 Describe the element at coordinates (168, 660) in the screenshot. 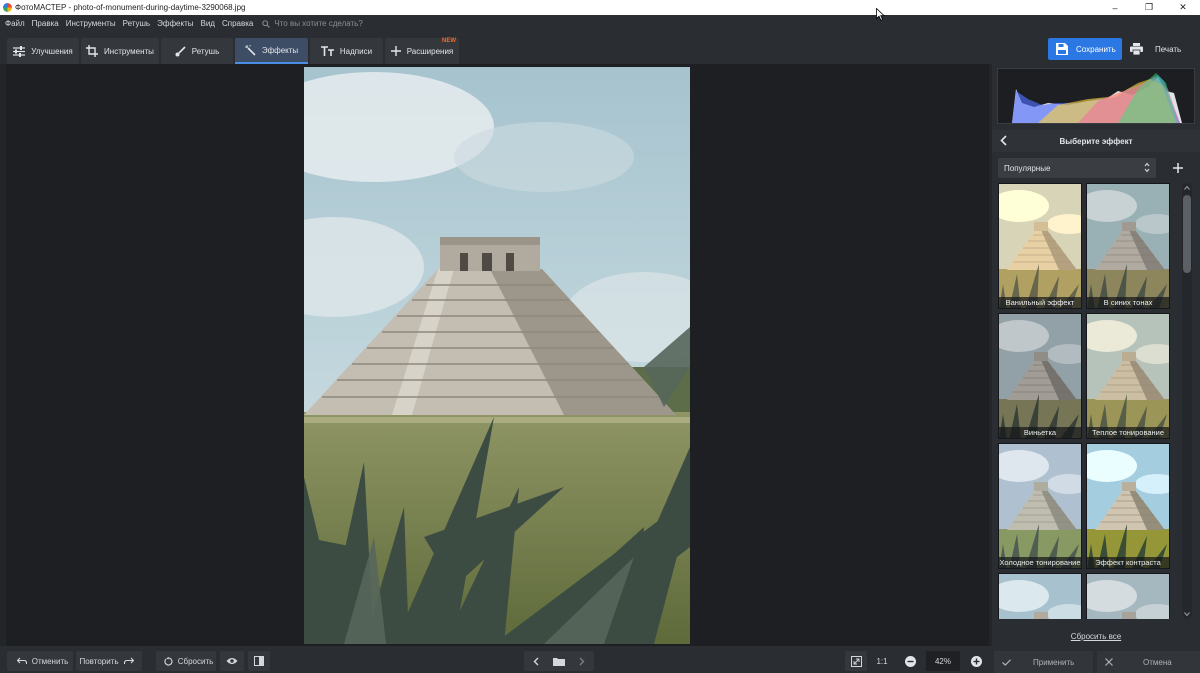

I see `reset-icon` at that location.